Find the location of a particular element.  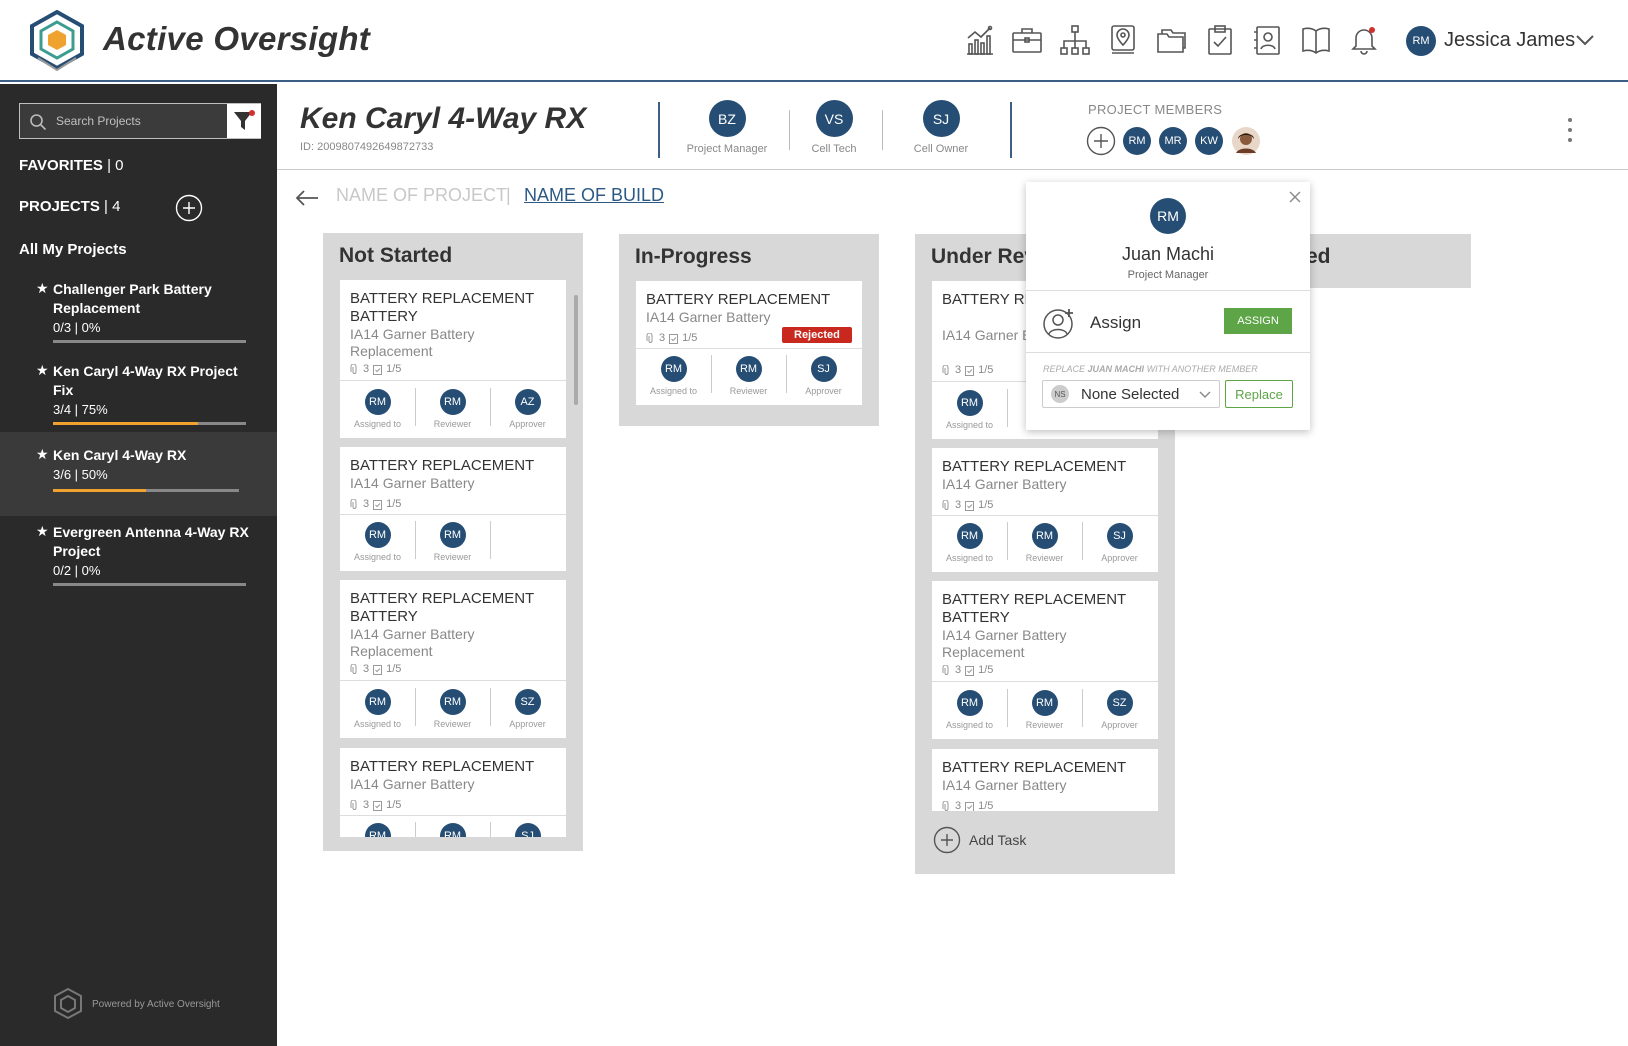

back-arrow-icon is located at coordinates (307, 198).